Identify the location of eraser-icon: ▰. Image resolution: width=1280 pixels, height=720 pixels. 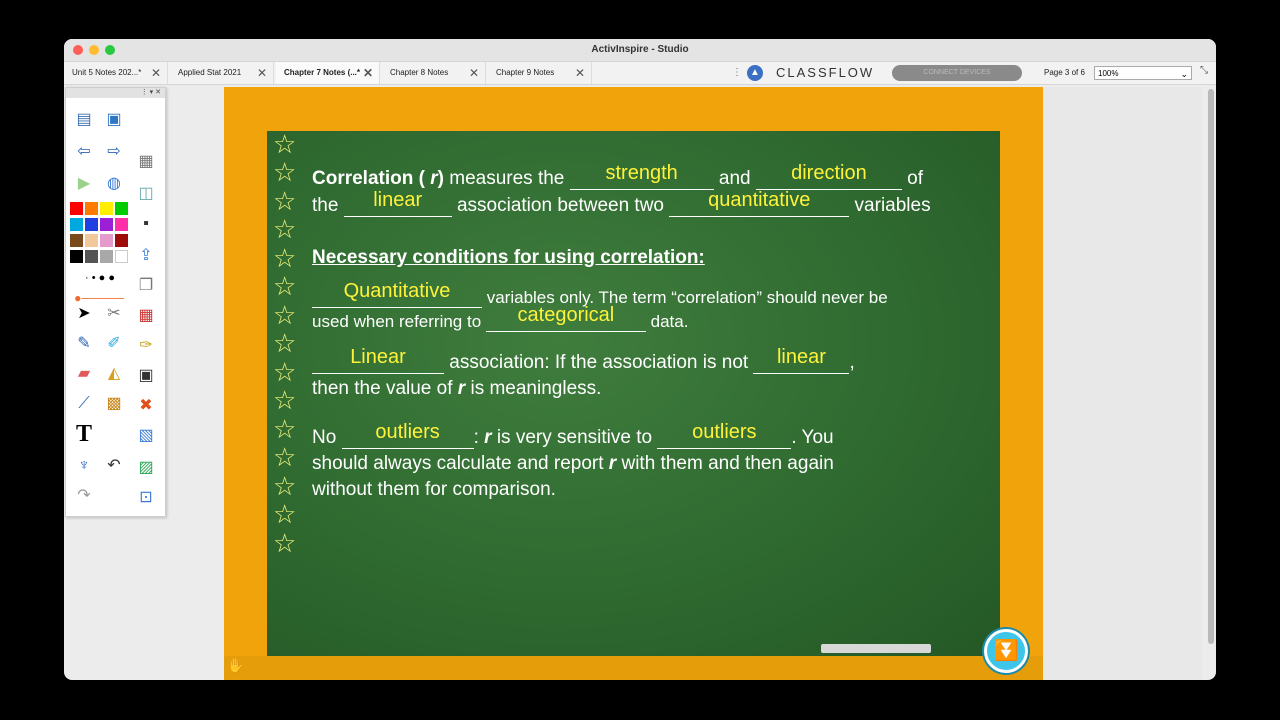
(84, 374).